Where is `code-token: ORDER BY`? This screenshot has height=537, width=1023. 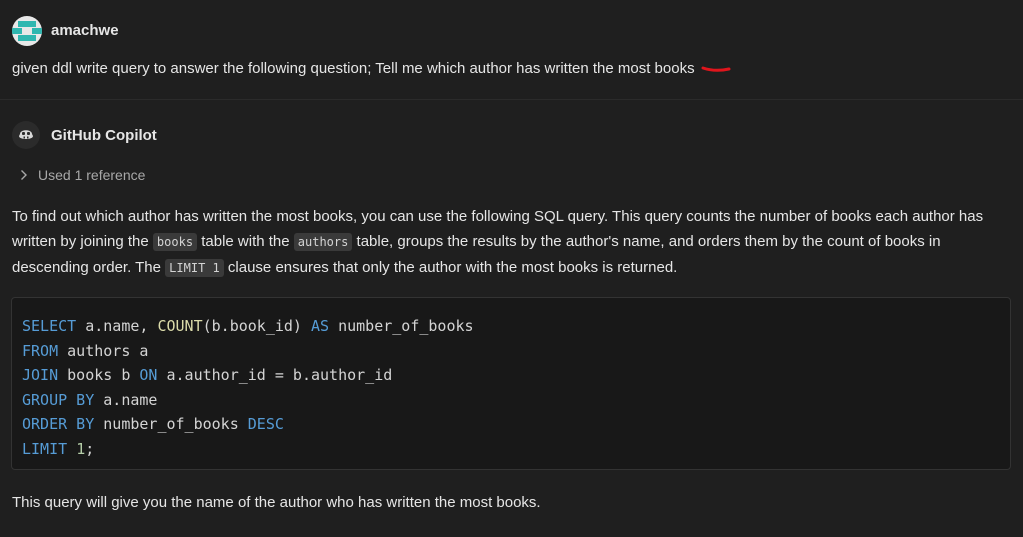
code-token: ORDER BY is located at coordinates (58, 424).